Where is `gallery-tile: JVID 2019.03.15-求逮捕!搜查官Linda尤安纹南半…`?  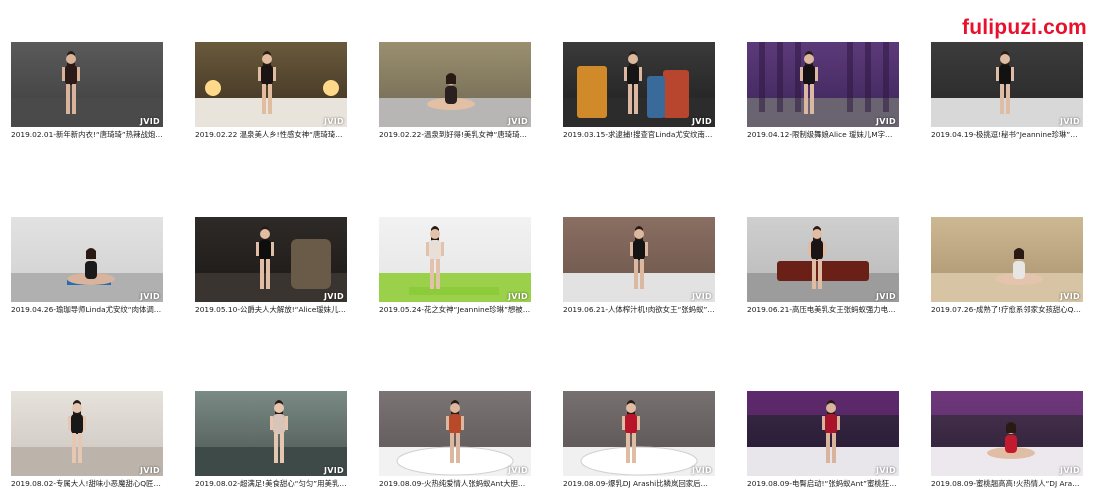
gallery-tile: JVID 2019.03.15-求逮捕!搜查官Linda尤安纹南半… is located at coordinates (639, 98).